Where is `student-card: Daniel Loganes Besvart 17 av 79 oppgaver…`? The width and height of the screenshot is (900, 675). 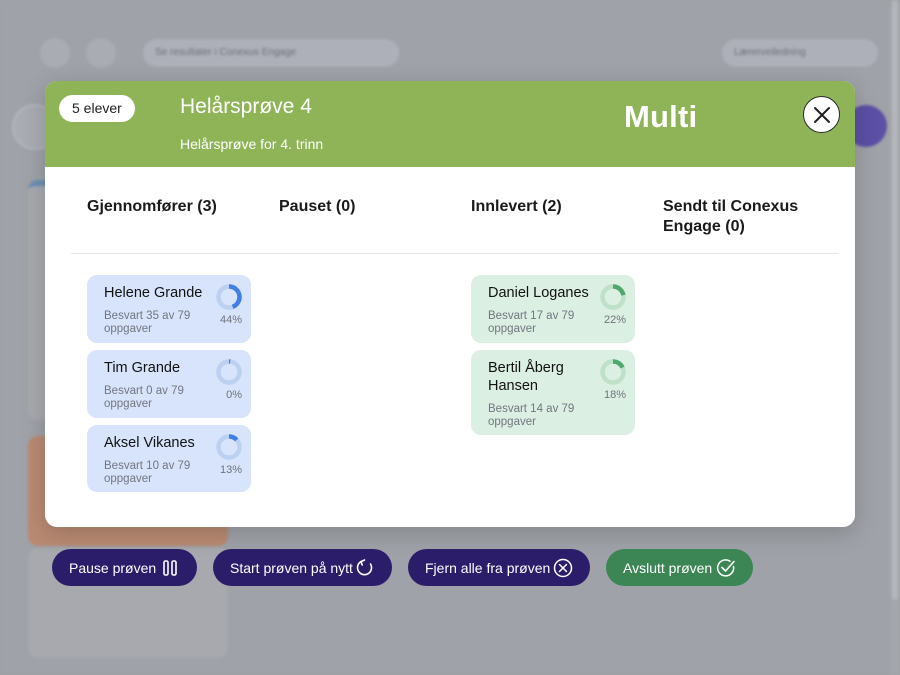
student-card: Daniel Loganes Besvart 17 av 79 oppgaver… is located at coordinates (553, 309).